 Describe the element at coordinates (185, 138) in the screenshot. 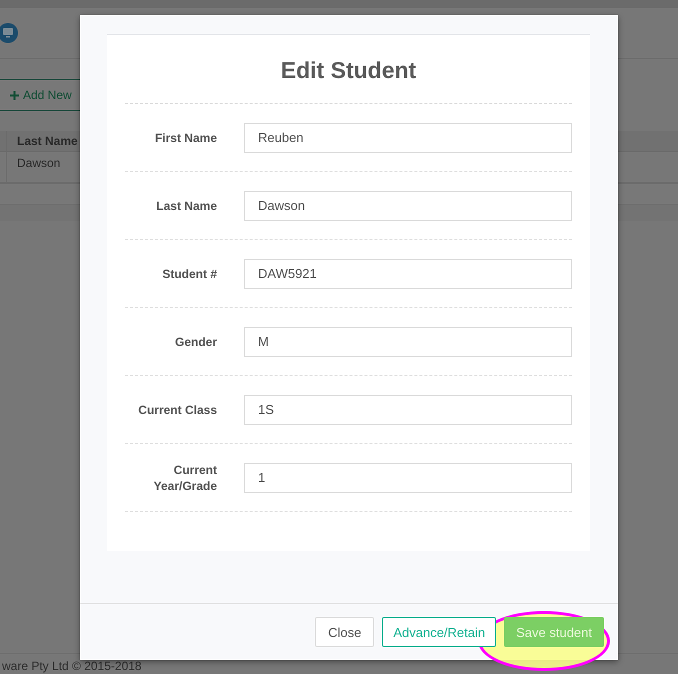

I see `field-label: First Name` at that location.